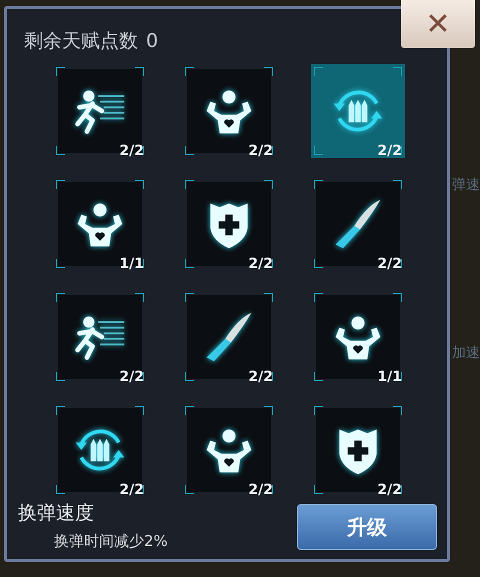 The height and width of the screenshot is (577, 480). What do you see at coordinates (152, 41) in the screenshot?
I see `points-value: 0` at bounding box center [152, 41].